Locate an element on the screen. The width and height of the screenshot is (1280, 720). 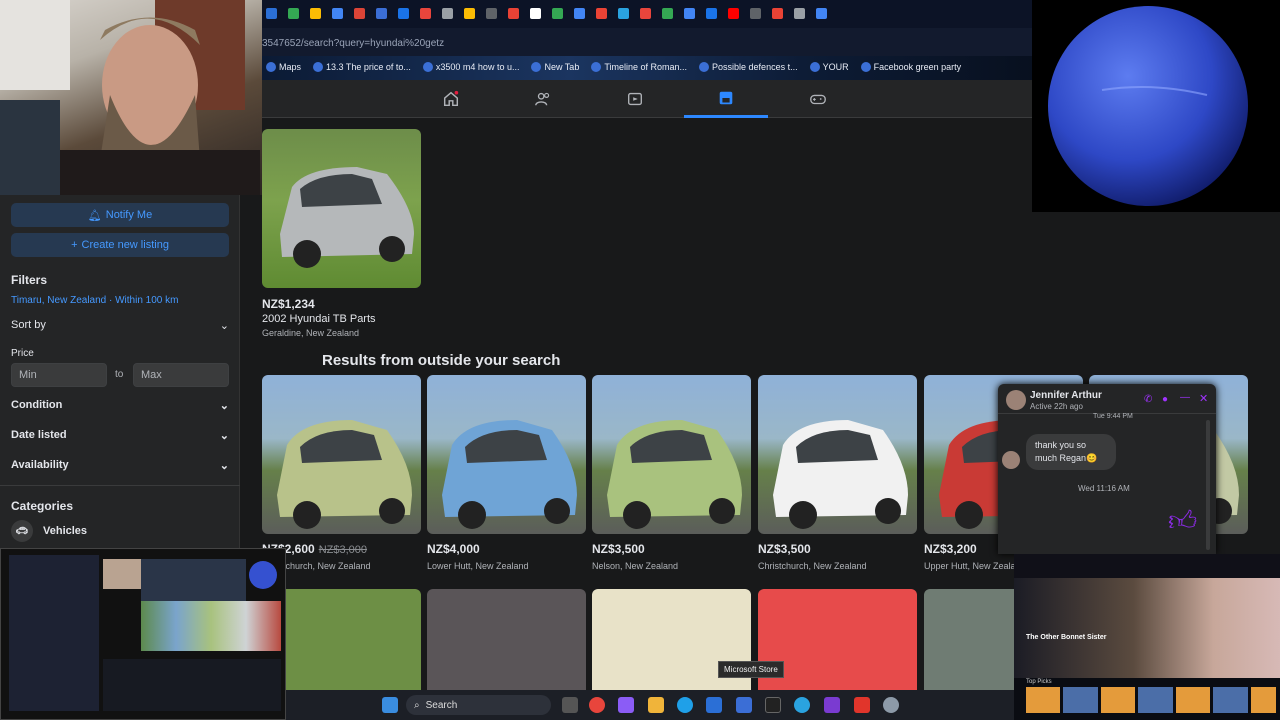
outside-search-heading: Results from outside your search is located at coordinates (441, 360).